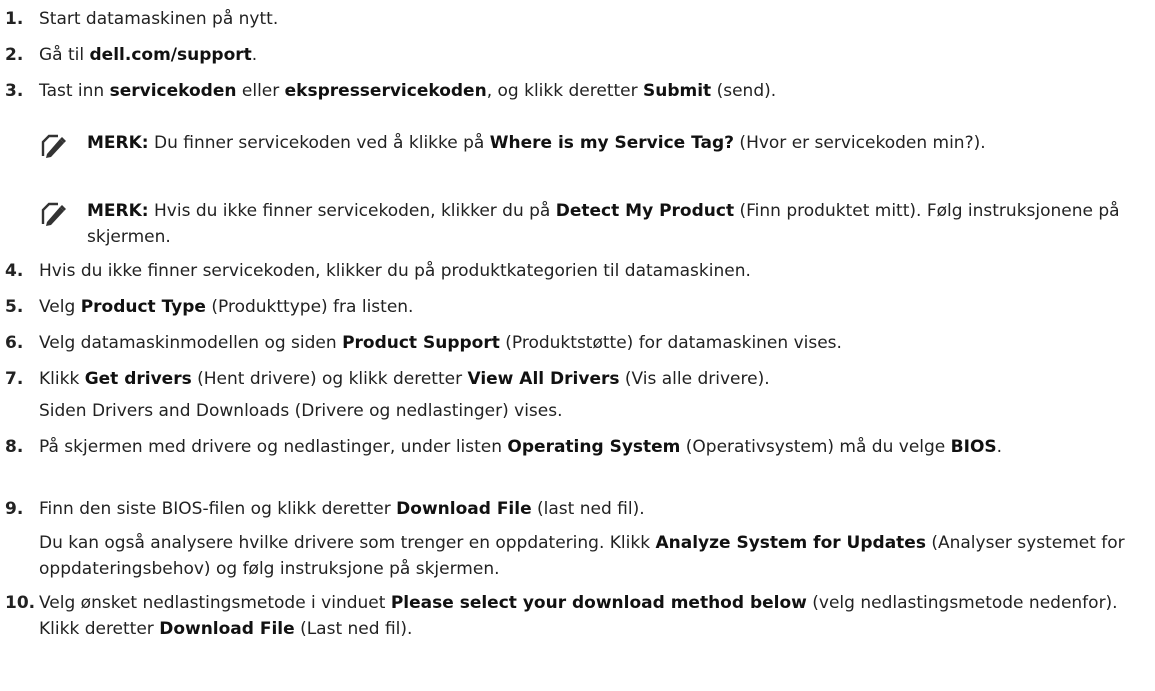 The width and height of the screenshot is (1155, 691). What do you see at coordinates (543, 379) in the screenshot?
I see `bold-term: View All Drivers` at bounding box center [543, 379].